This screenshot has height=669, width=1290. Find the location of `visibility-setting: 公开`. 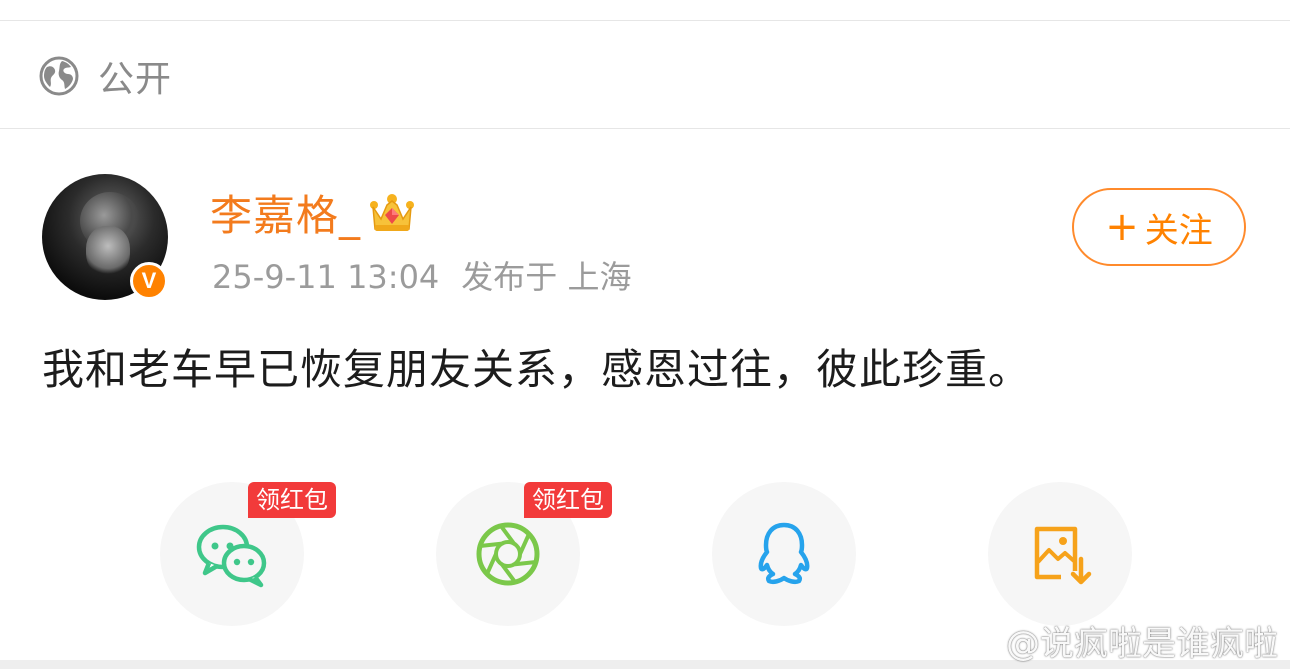

visibility-setting: 公开 is located at coordinates (105, 76).